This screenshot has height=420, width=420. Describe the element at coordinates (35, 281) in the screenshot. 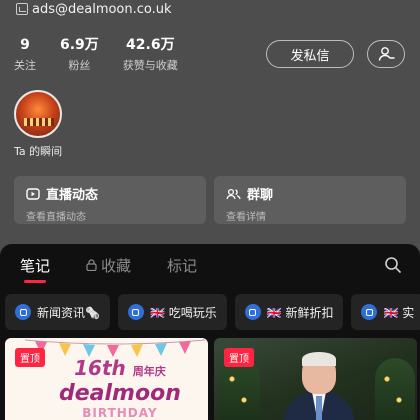

I see `active-tab-indicator` at that location.